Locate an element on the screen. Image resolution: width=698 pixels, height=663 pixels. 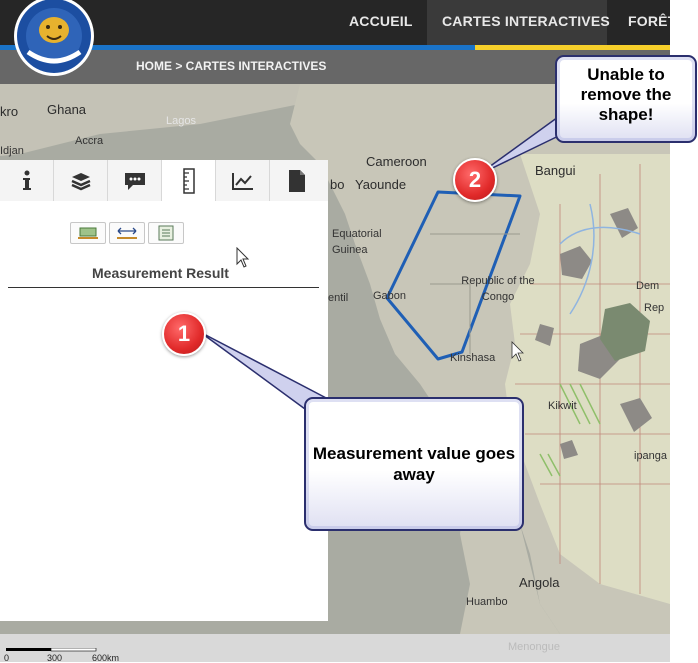
callout-remove-shape: Unable to remove the shape! is located at coordinates (626, 99).